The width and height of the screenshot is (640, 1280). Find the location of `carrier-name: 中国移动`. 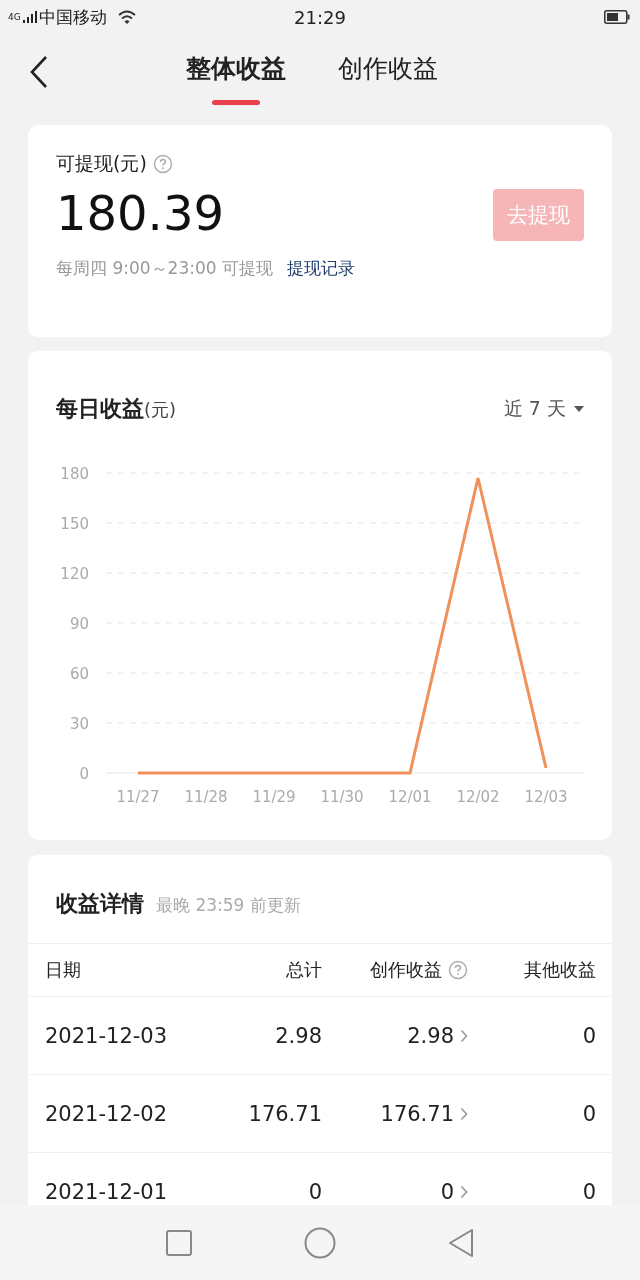

carrier-name: 中国移动 is located at coordinates (72, 17).